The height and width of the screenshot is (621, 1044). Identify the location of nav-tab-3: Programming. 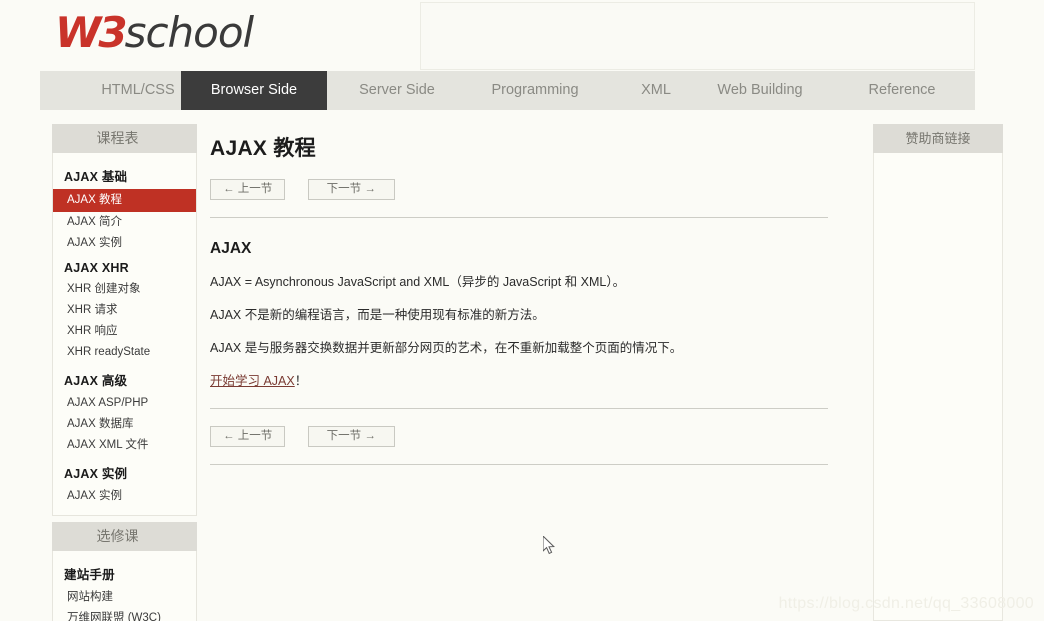
(535, 90).